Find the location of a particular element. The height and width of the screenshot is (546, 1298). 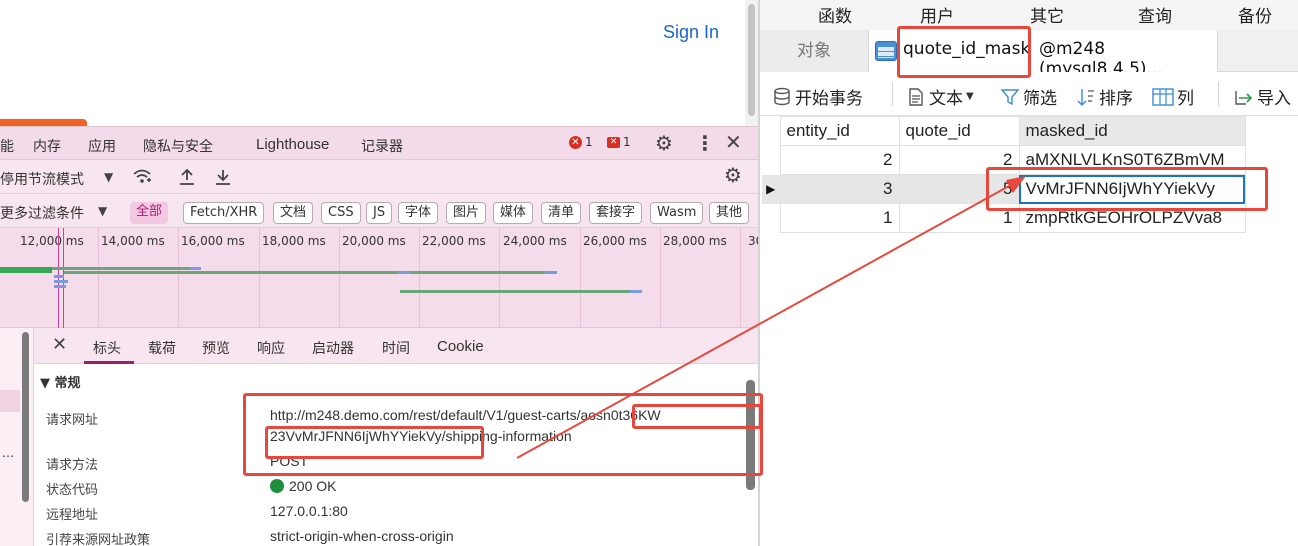

tick-label: 28,000 ms is located at coordinates (695, 241).